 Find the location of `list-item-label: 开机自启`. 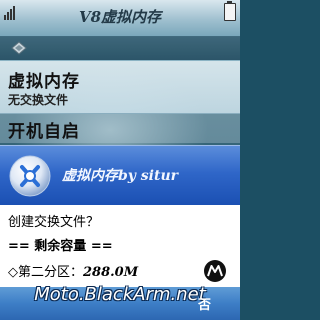

list-item-label: 开机自启 is located at coordinates (44, 132).